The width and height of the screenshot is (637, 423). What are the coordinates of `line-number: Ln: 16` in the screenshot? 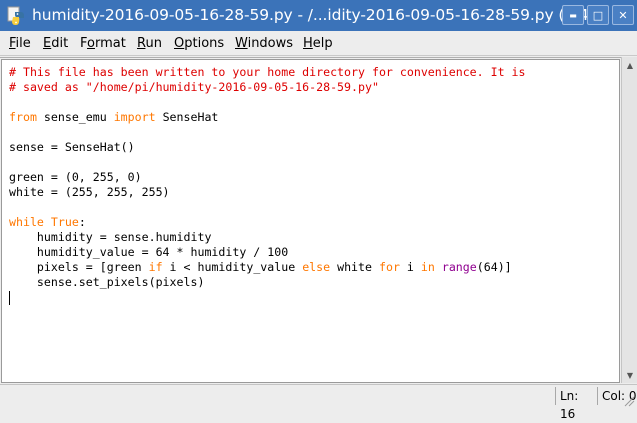 It's located at (576, 404).